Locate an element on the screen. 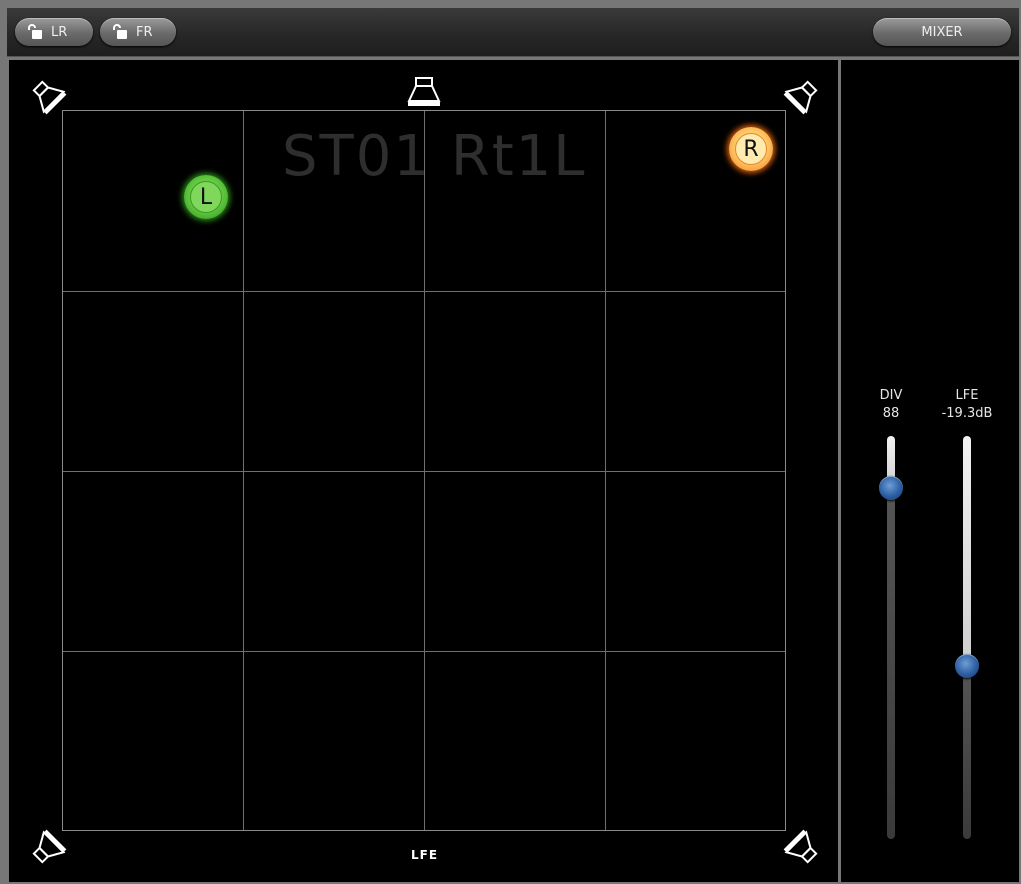 Image resolution: width=1021 pixels, height=884 pixels. speaker-front-right-icon is located at coordinates (800, 97).